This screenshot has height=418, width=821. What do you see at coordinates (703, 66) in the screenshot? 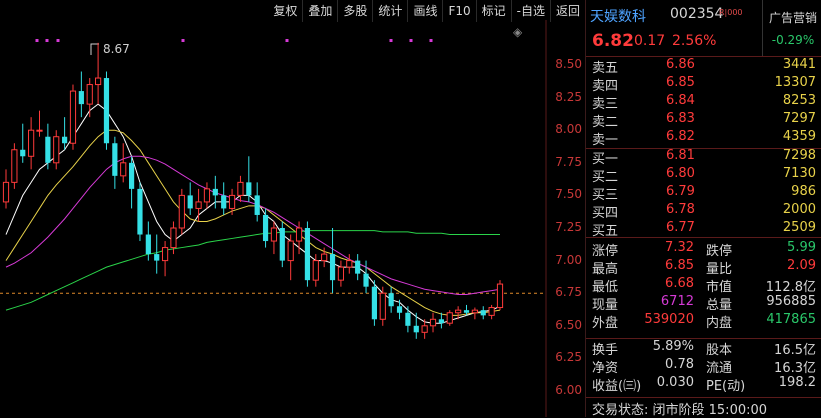
I see `ask-row: 卖五 6.86 3441` at bounding box center [703, 66].